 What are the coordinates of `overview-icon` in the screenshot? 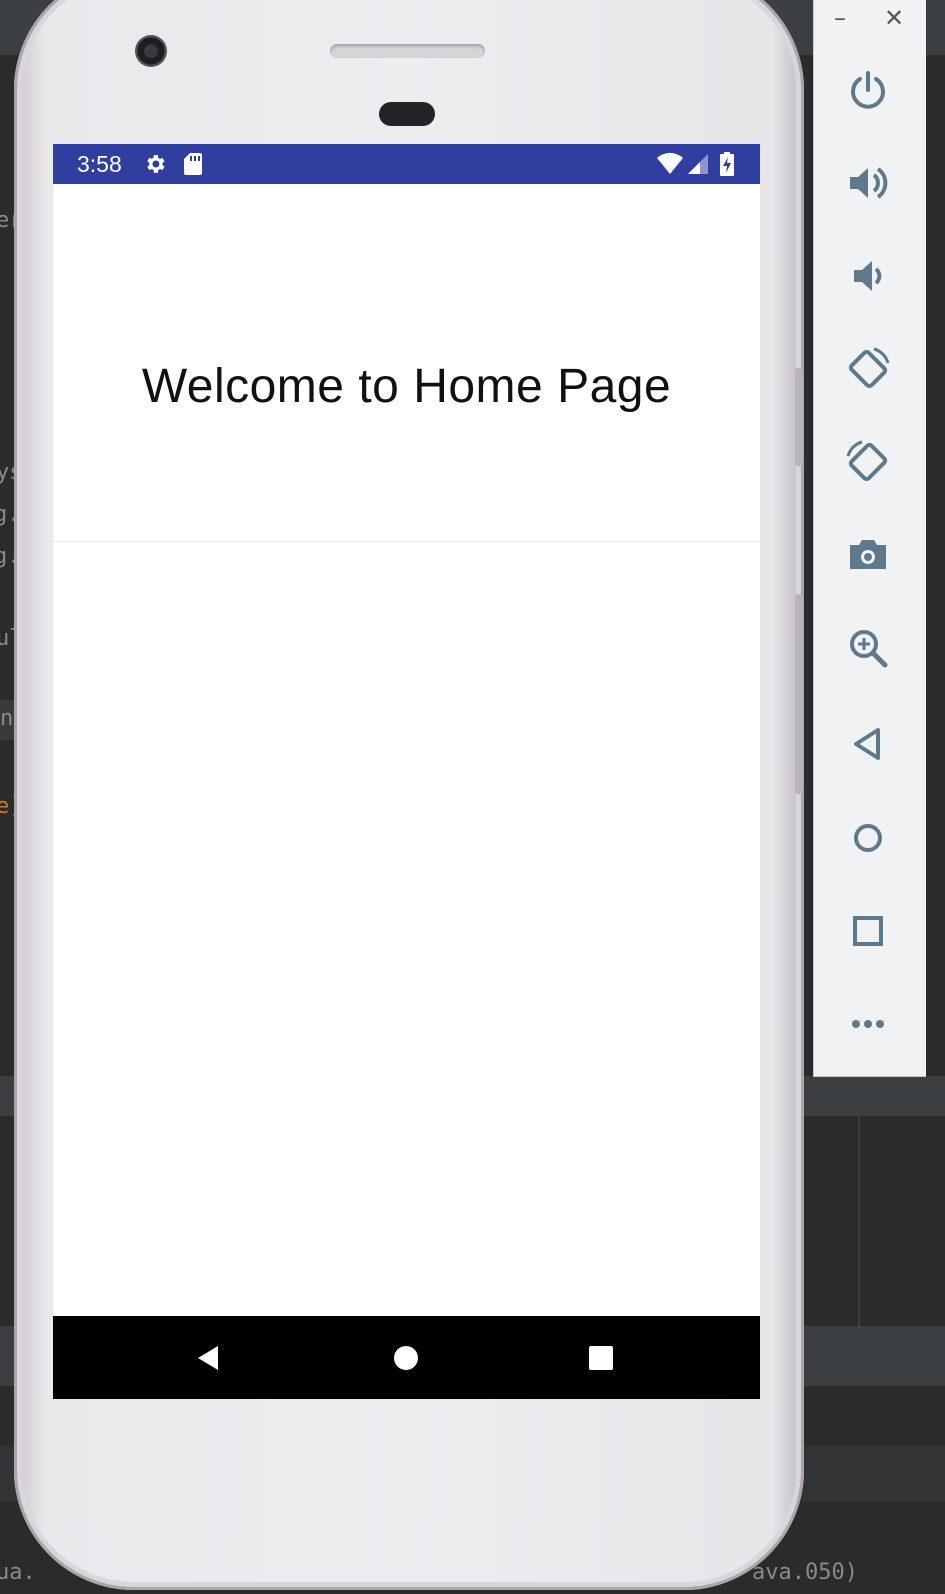 It's located at (868, 931).